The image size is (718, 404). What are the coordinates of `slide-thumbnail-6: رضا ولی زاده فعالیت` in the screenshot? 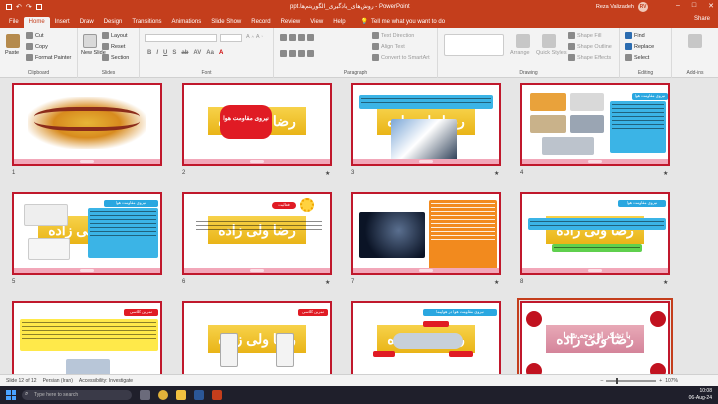 It's located at (257, 233).